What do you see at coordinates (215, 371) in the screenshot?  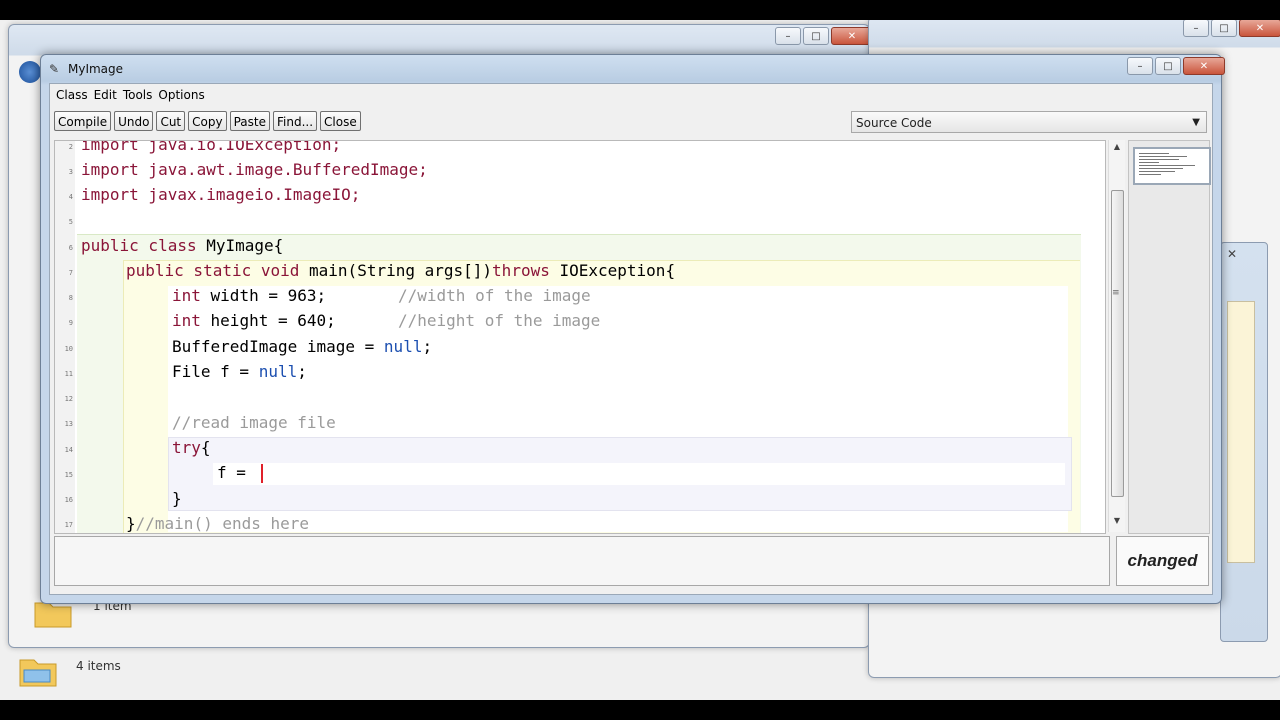 I see `code-token: File f =` at bounding box center [215, 371].